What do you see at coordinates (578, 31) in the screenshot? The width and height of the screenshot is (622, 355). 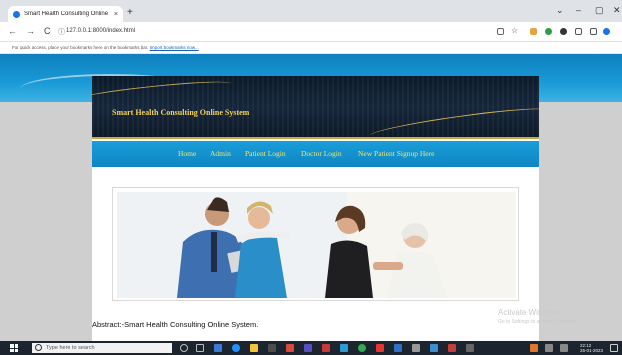 I see `reading-list-icon` at bounding box center [578, 31].